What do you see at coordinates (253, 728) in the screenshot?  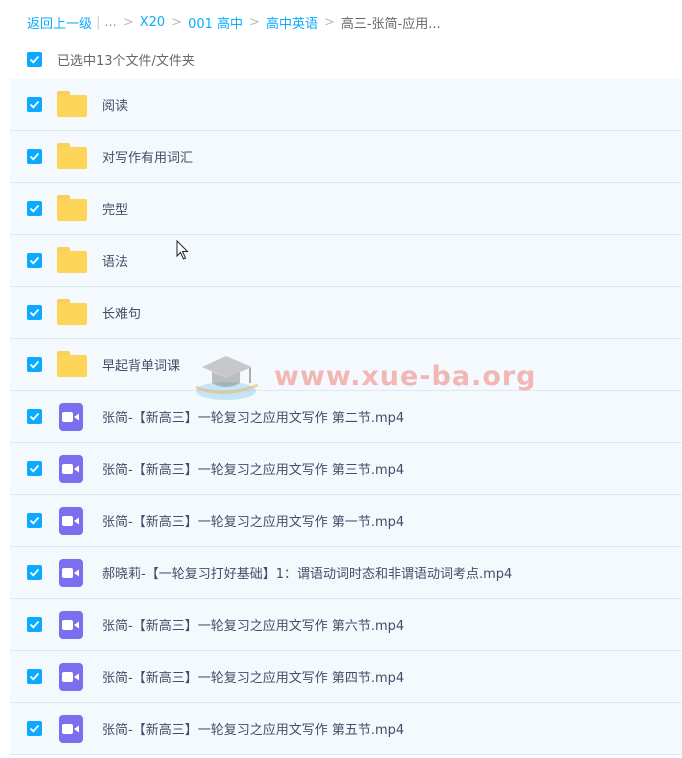 I see `file-name: 张简-【新高三】一轮复习之应用文写作 第五节.mp4` at bounding box center [253, 728].